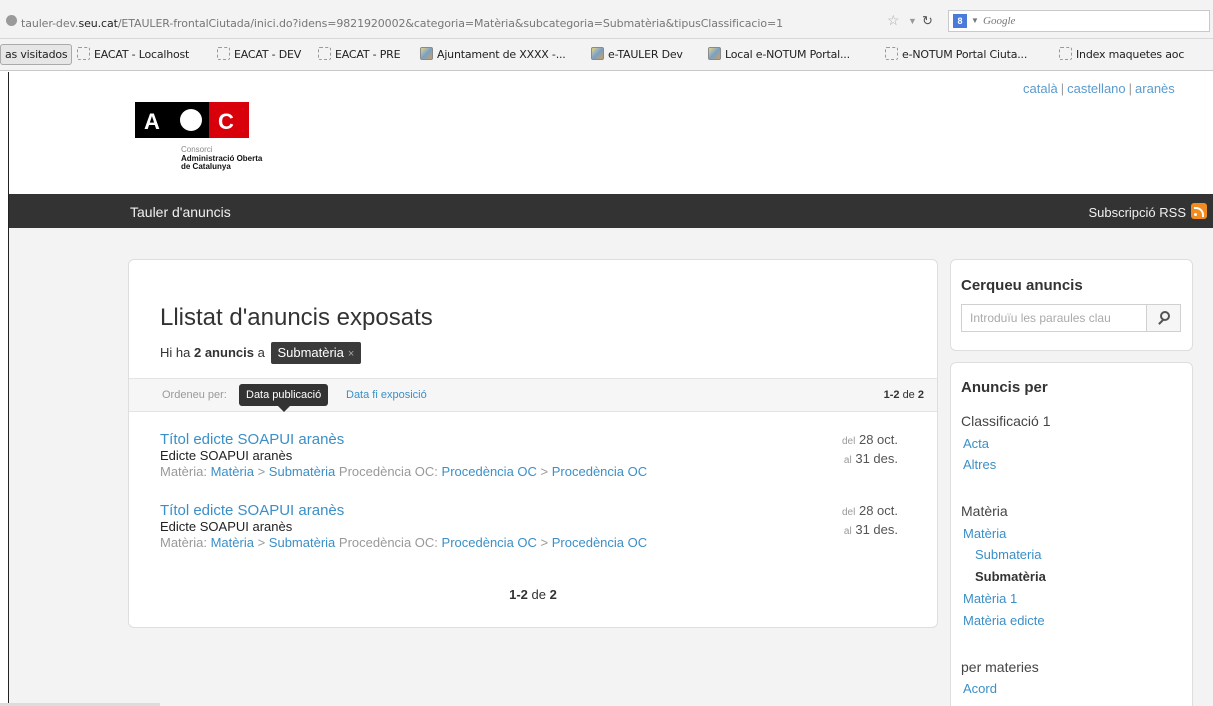 The height and width of the screenshot is (706, 1213). What do you see at coordinates (976, 443) in the screenshot?
I see `facet-link-acta: Acta` at bounding box center [976, 443].